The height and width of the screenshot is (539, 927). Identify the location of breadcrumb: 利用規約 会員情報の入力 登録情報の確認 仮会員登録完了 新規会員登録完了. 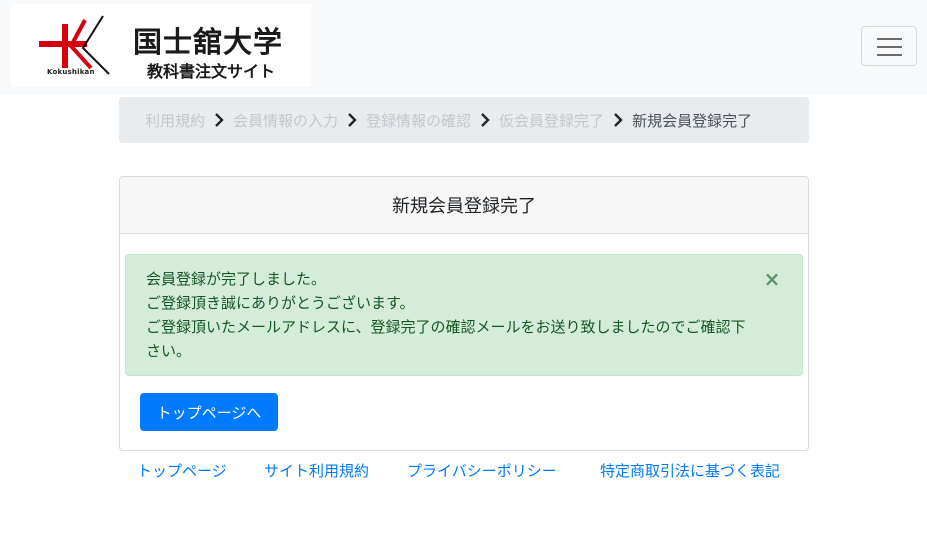
(464, 120).